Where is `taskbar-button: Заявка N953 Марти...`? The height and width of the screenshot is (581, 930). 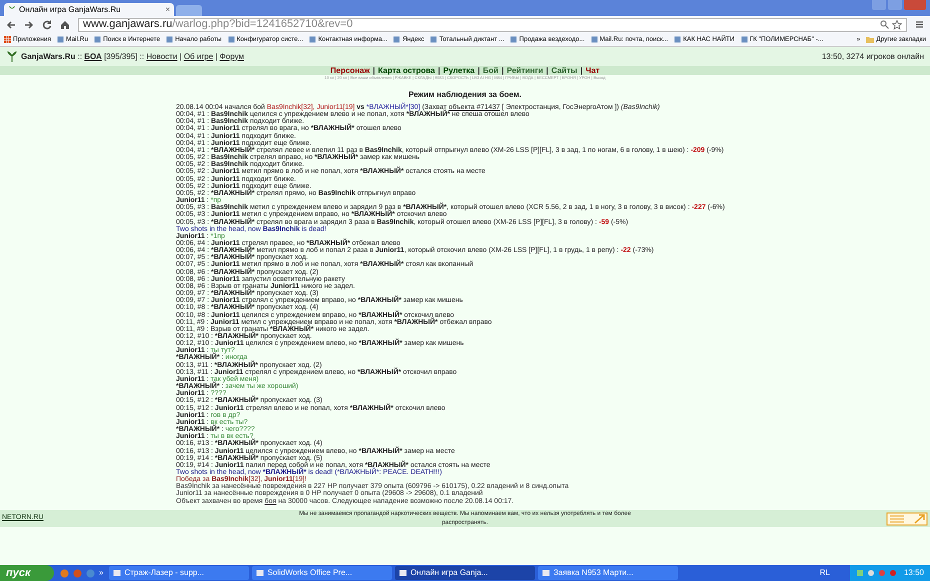 taskbar-button: Заявка N953 Марти... is located at coordinates (608, 573).